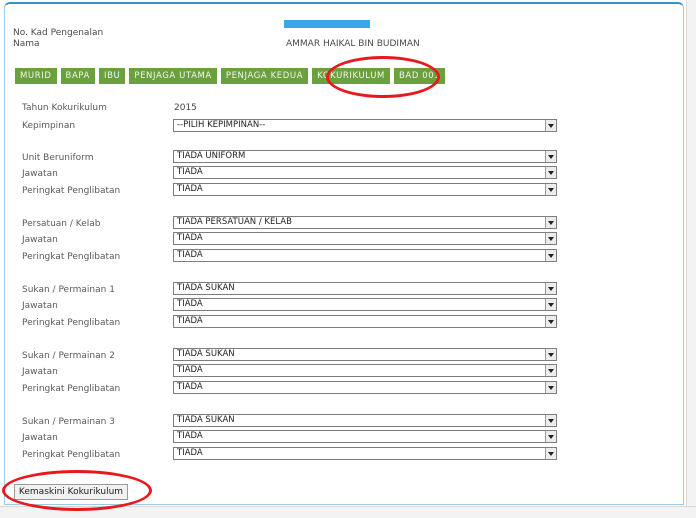 The width and height of the screenshot is (696, 518). I want to click on sport2-label: Sukan / Permainan 2, so click(68, 356).